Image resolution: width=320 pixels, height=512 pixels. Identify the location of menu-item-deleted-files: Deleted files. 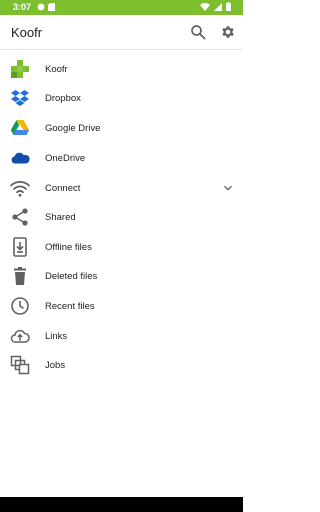
(121, 276).